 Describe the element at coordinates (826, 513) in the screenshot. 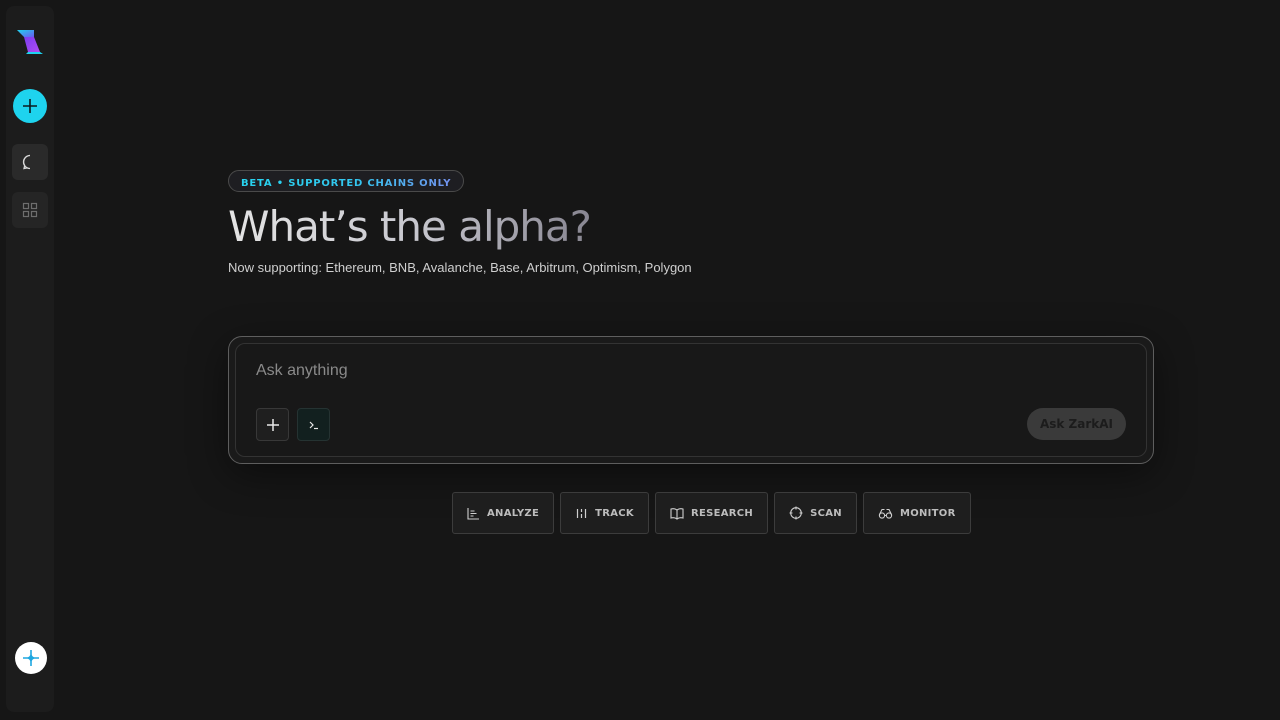

I see `scan-label: SCAN` at that location.